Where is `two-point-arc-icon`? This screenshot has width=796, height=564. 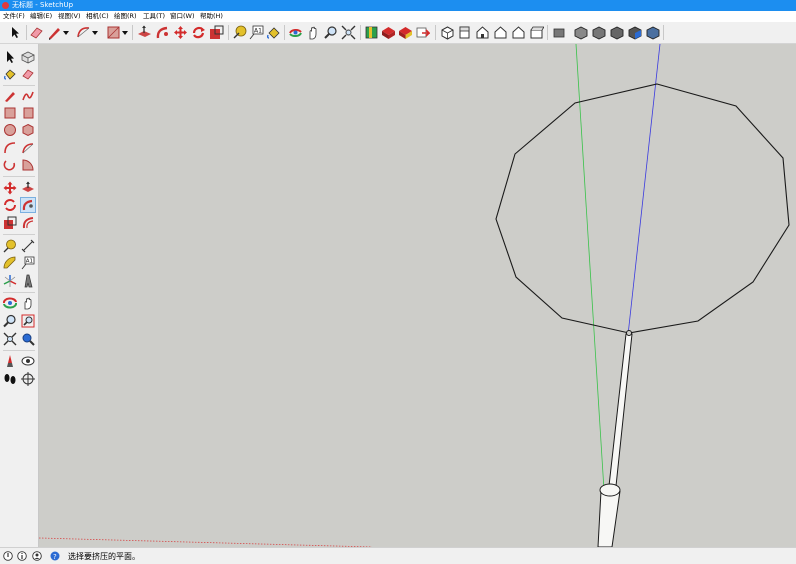 two-point-arc-icon is located at coordinates (28, 148).